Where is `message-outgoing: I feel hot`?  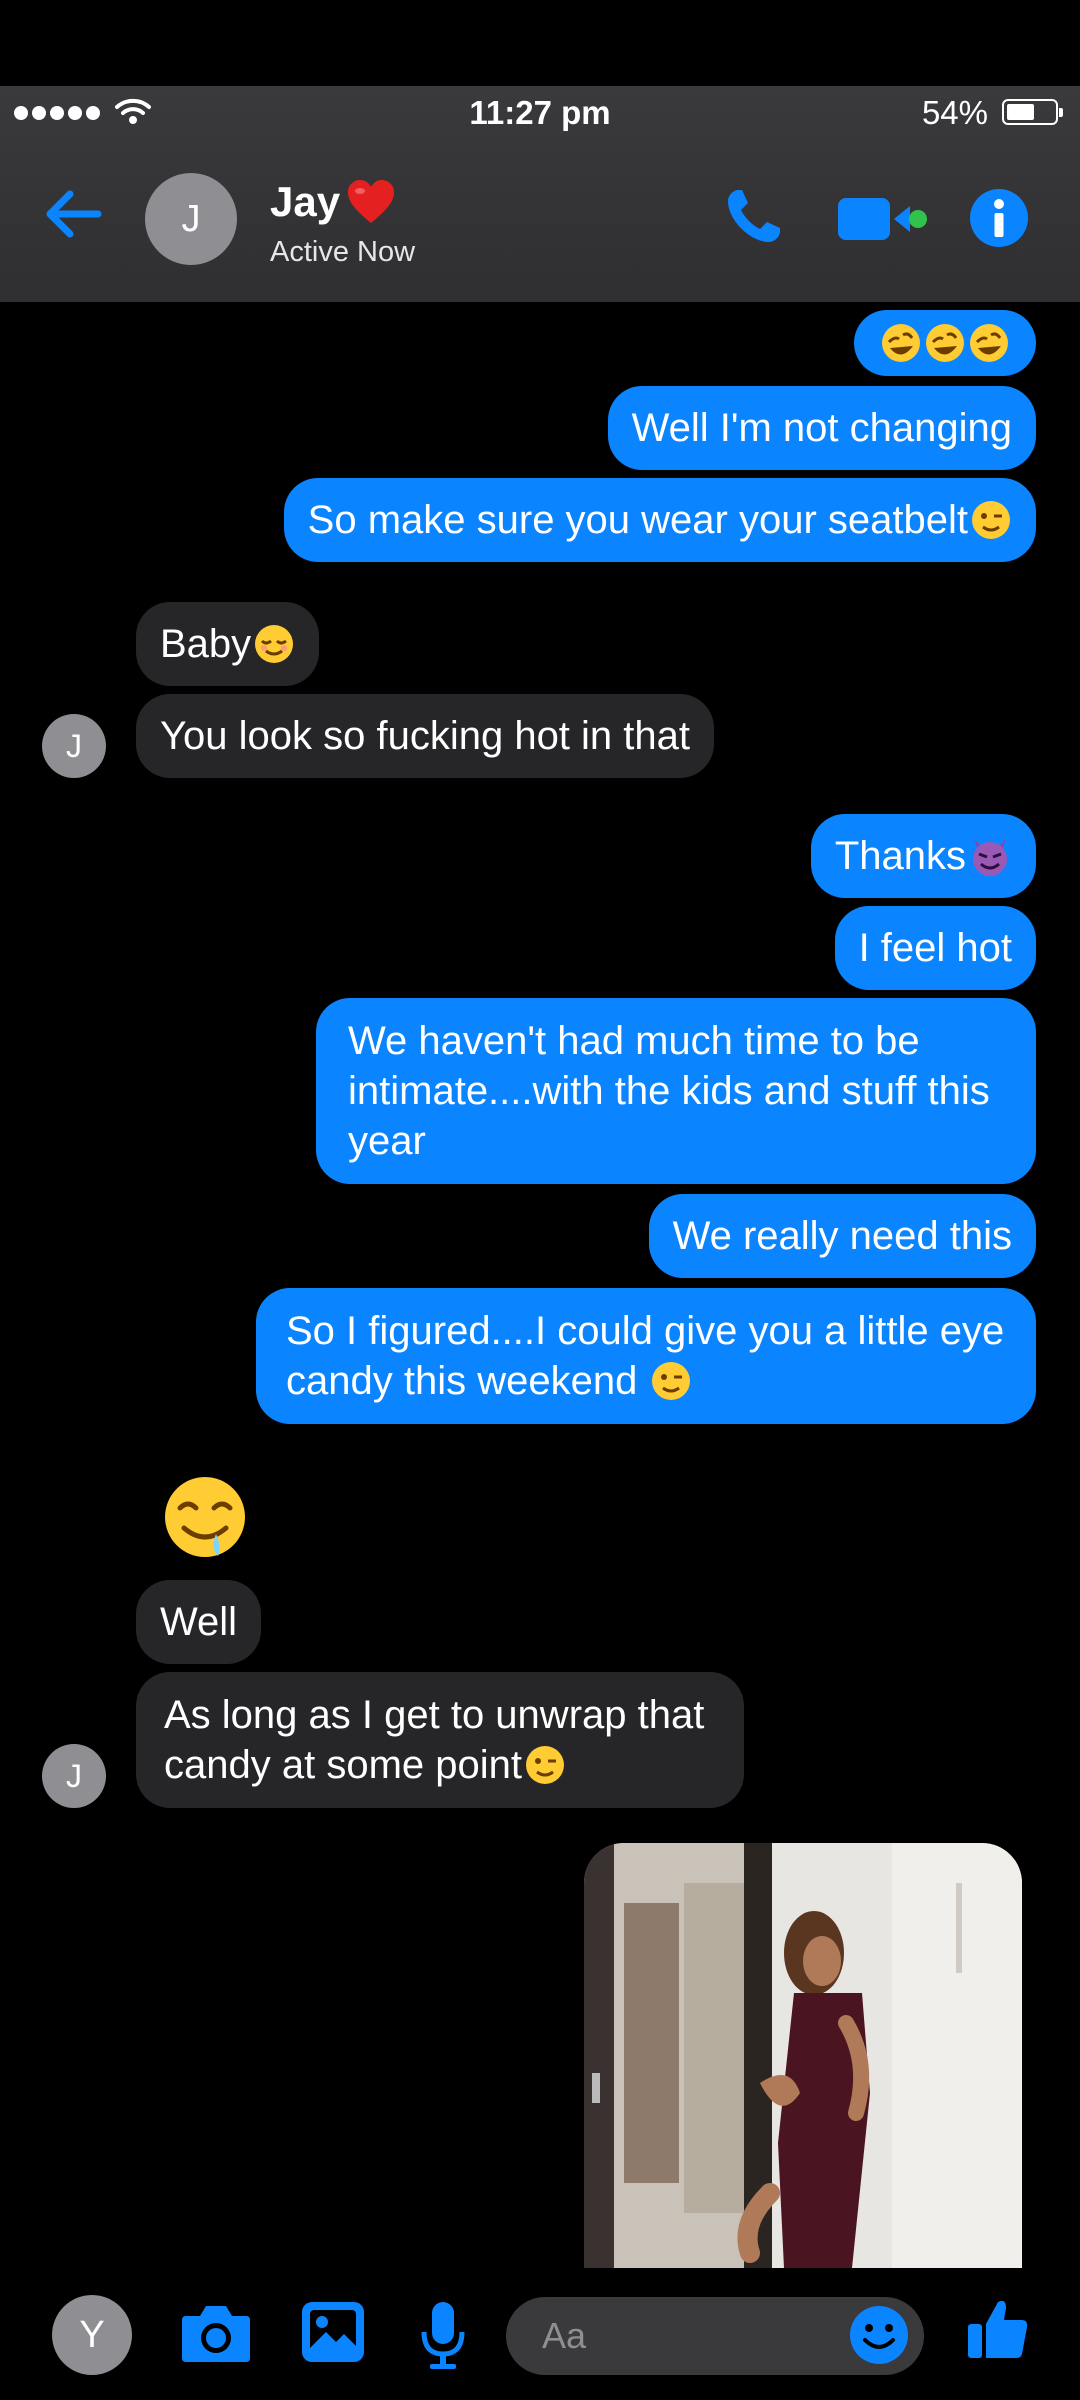 message-outgoing: I feel hot is located at coordinates (935, 948).